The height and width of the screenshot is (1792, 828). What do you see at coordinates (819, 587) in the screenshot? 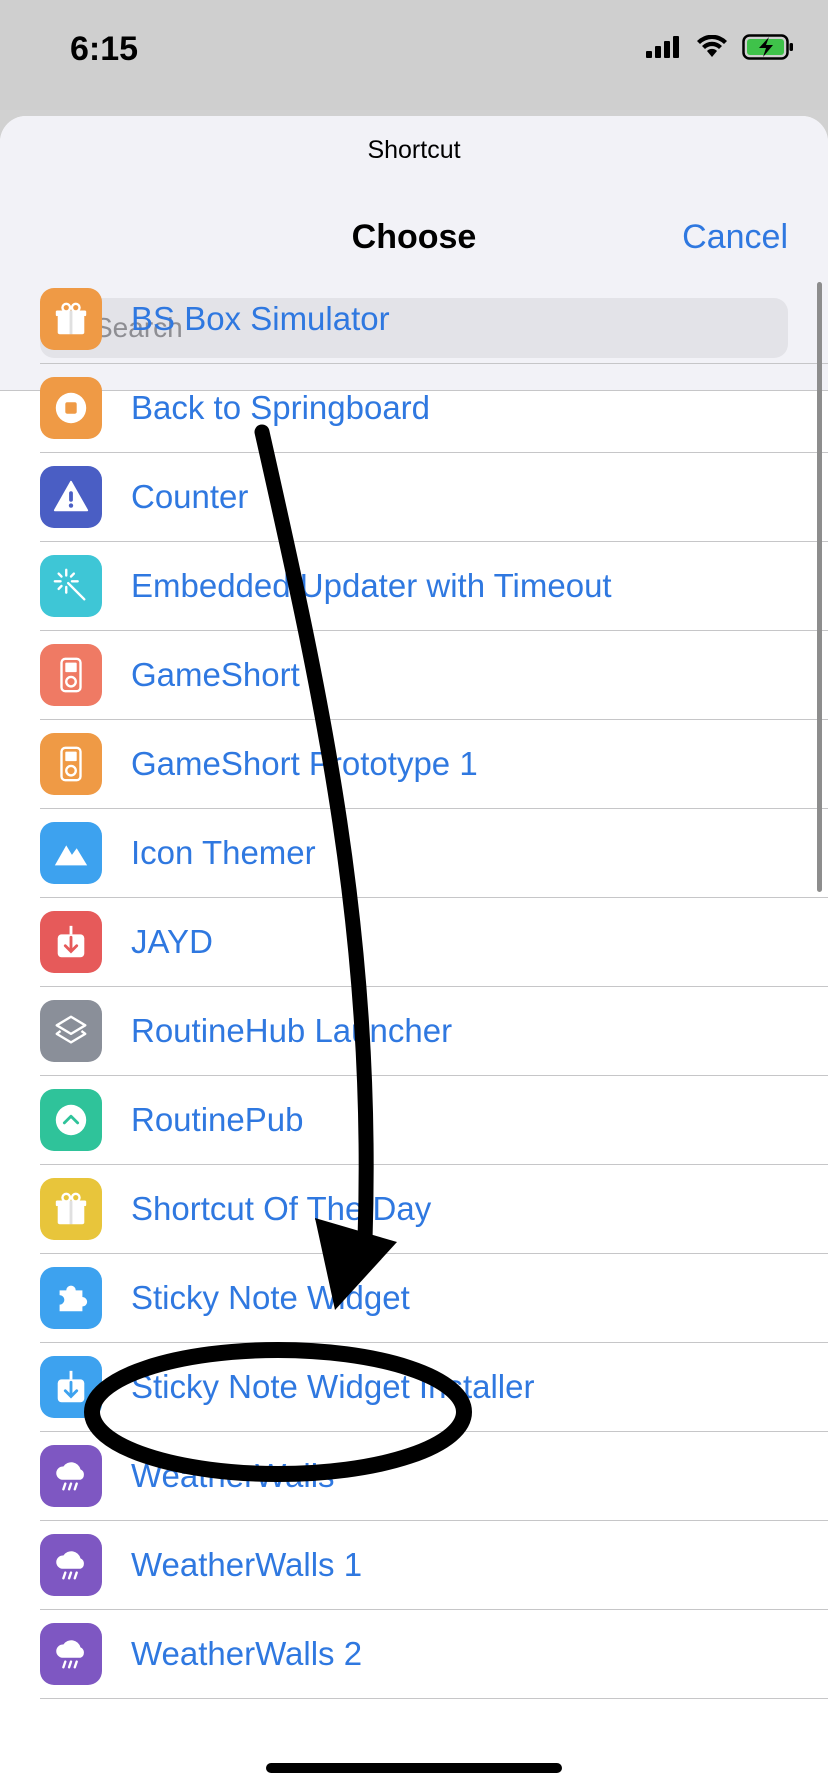
I see `scrollbar` at bounding box center [819, 587].